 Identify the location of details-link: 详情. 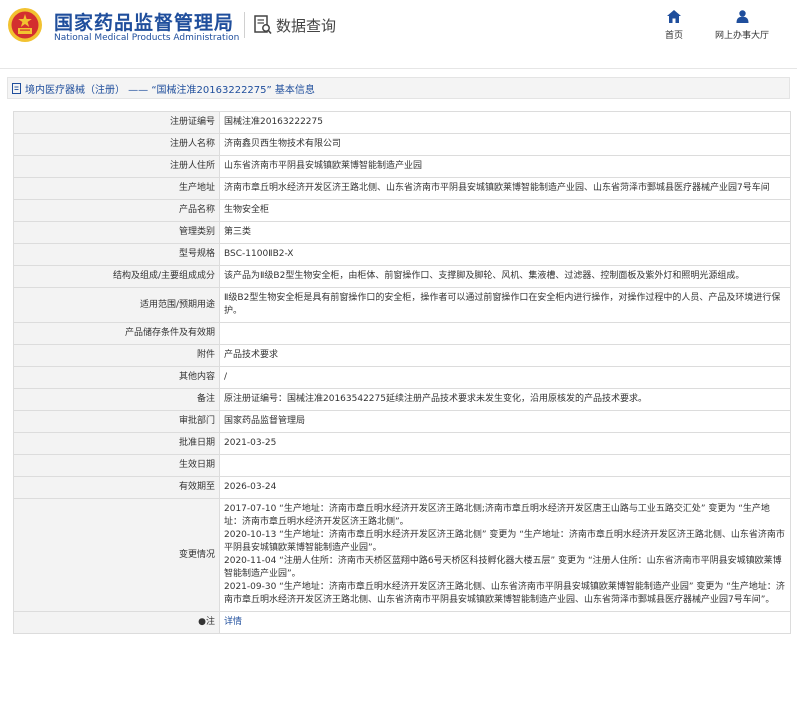
(233, 622).